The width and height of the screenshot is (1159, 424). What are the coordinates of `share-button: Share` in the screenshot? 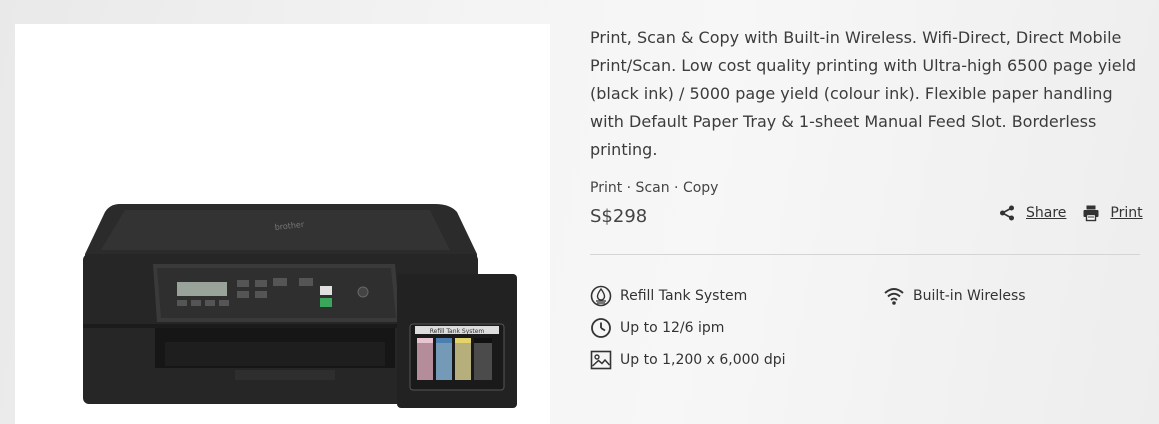 It's located at (1032, 213).